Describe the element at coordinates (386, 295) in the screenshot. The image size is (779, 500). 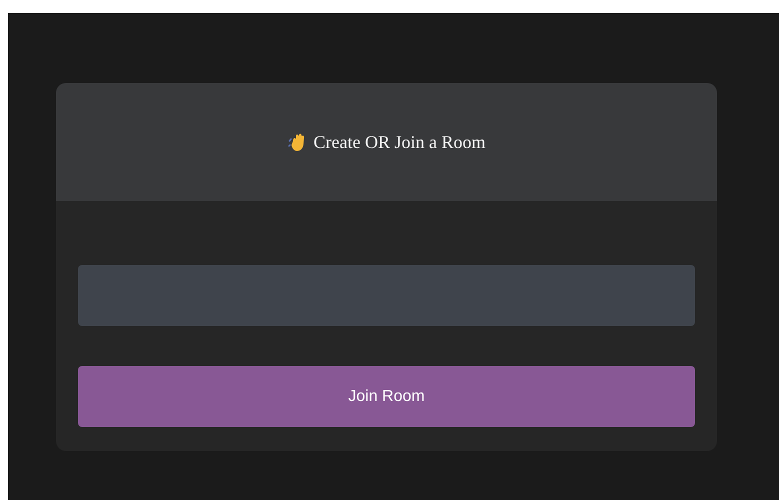
I see `room-input-field` at that location.